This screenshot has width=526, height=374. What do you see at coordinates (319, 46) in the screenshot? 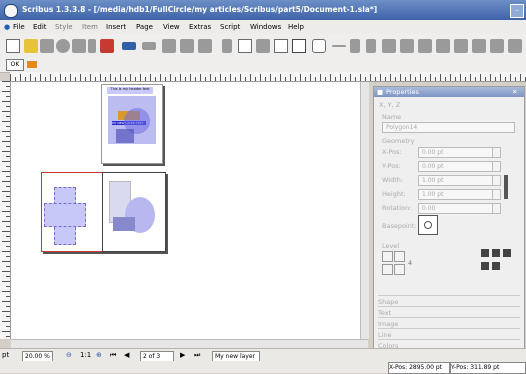
I see `polygon-icon` at bounding box center [319, 46].